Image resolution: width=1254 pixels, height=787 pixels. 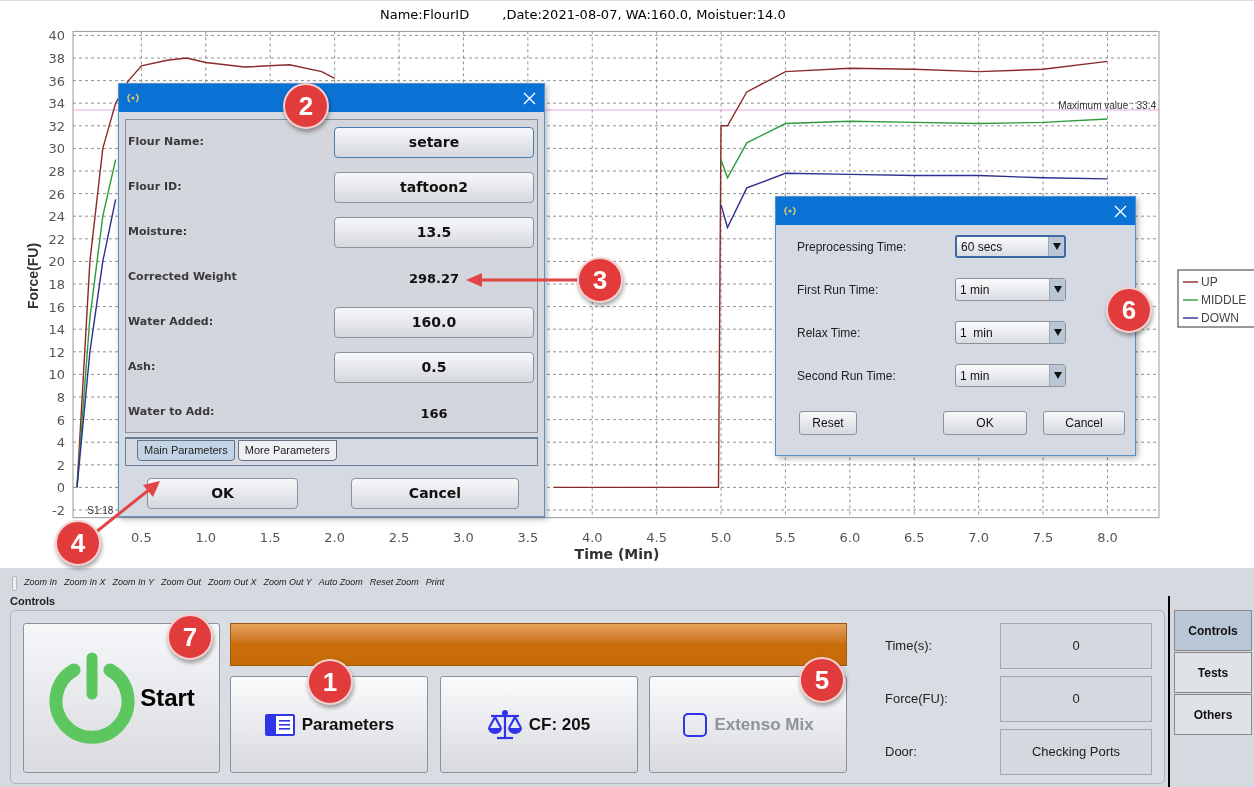 What do you see at coordinates (100, 510) in the screenshot?
I see `annotation-label: S1:18` at bounding box center [100, 510].